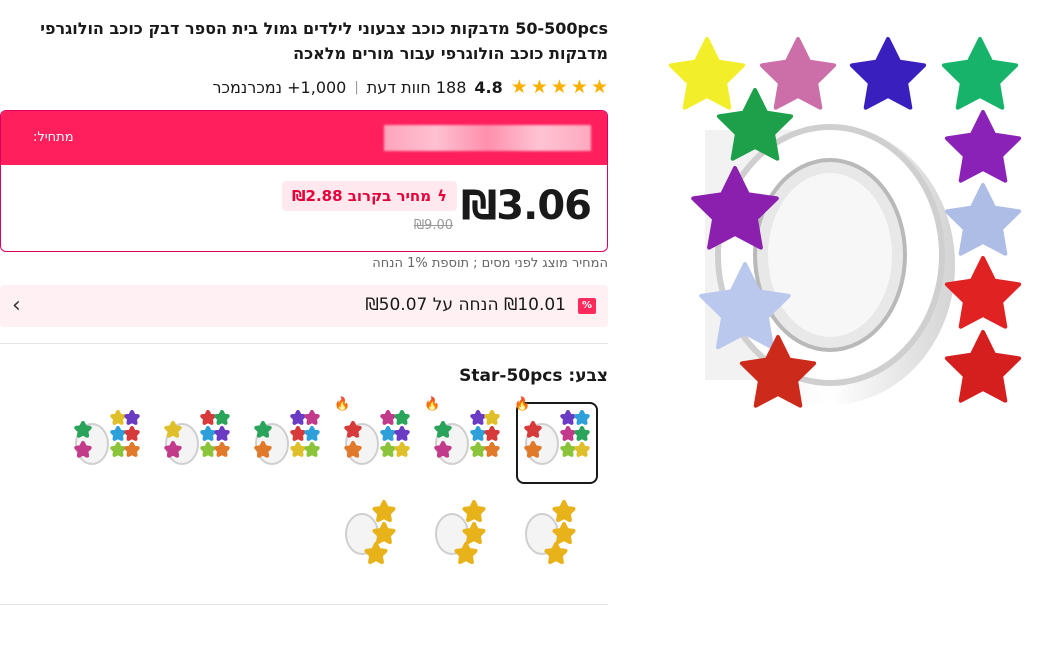 This screenshot has width=1050, height=652. I want to click on blurred-banner-text, so click(487, 138).